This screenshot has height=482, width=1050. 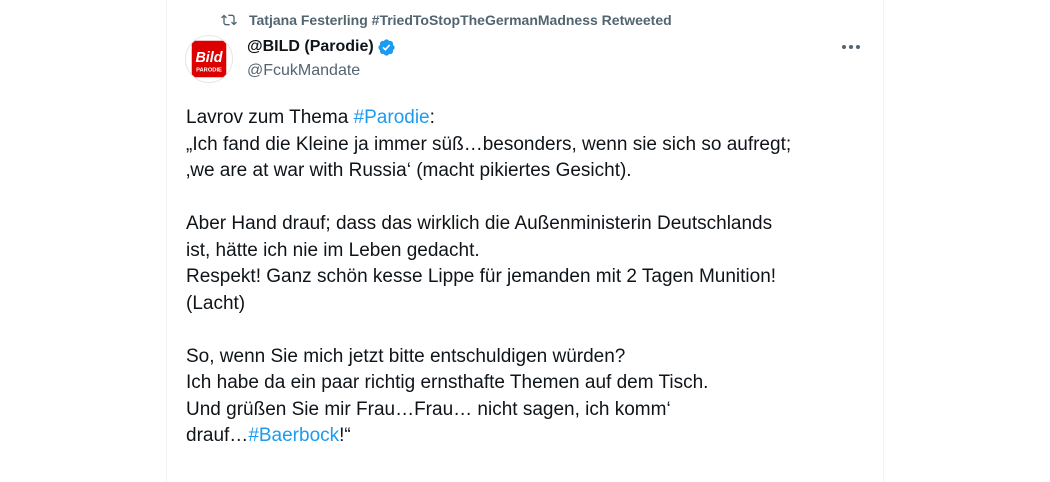 What do you see at coordinates (270, 117) in the screenshot?
I see `tweet-line-text: Lavrov zum Thema` at bounding box center [270, 117].